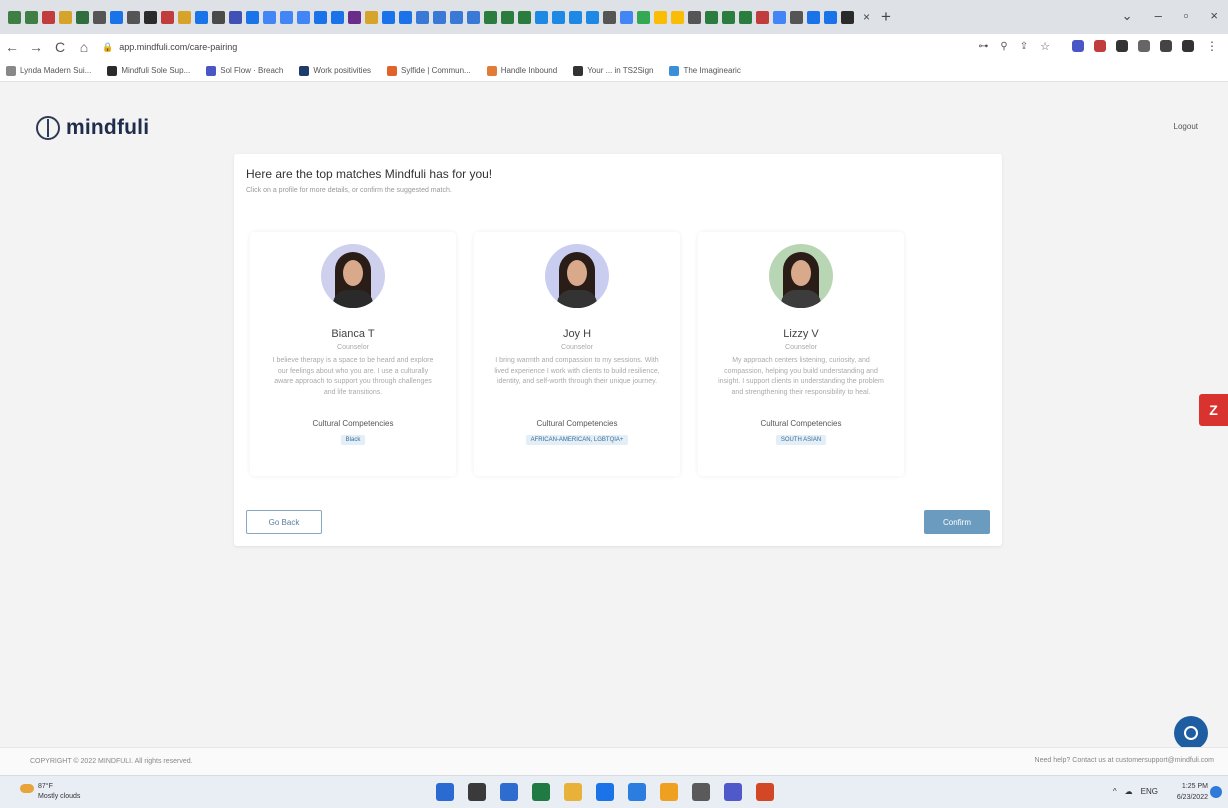 The height and width of the screenshot is (808, 1228). Describe the element at coordinates (335, 70) in the screenshot. I see `bookmark-item: Work positivities` at that location.